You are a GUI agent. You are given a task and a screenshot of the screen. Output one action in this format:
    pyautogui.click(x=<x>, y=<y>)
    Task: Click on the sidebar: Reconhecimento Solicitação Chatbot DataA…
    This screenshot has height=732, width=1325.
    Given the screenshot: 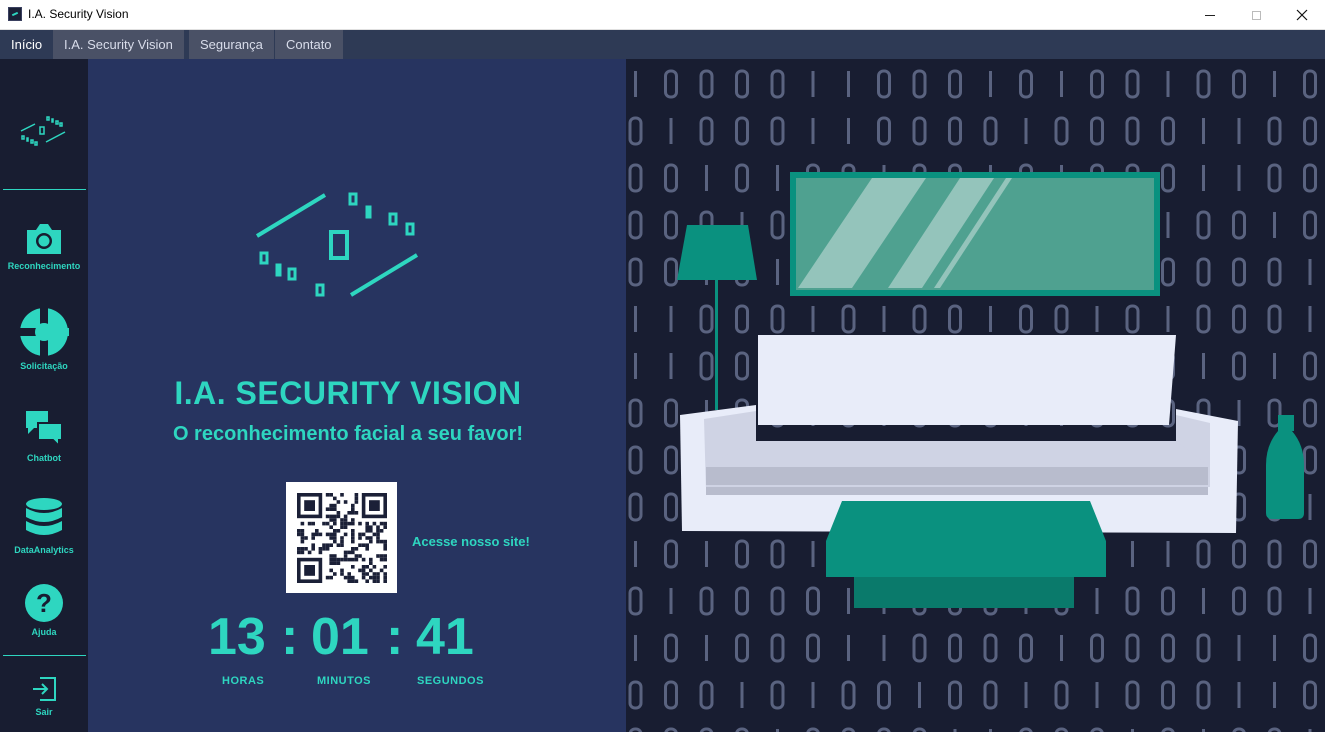 What is the action you would take?
    pyautogui.click(x=44, y=395)
    